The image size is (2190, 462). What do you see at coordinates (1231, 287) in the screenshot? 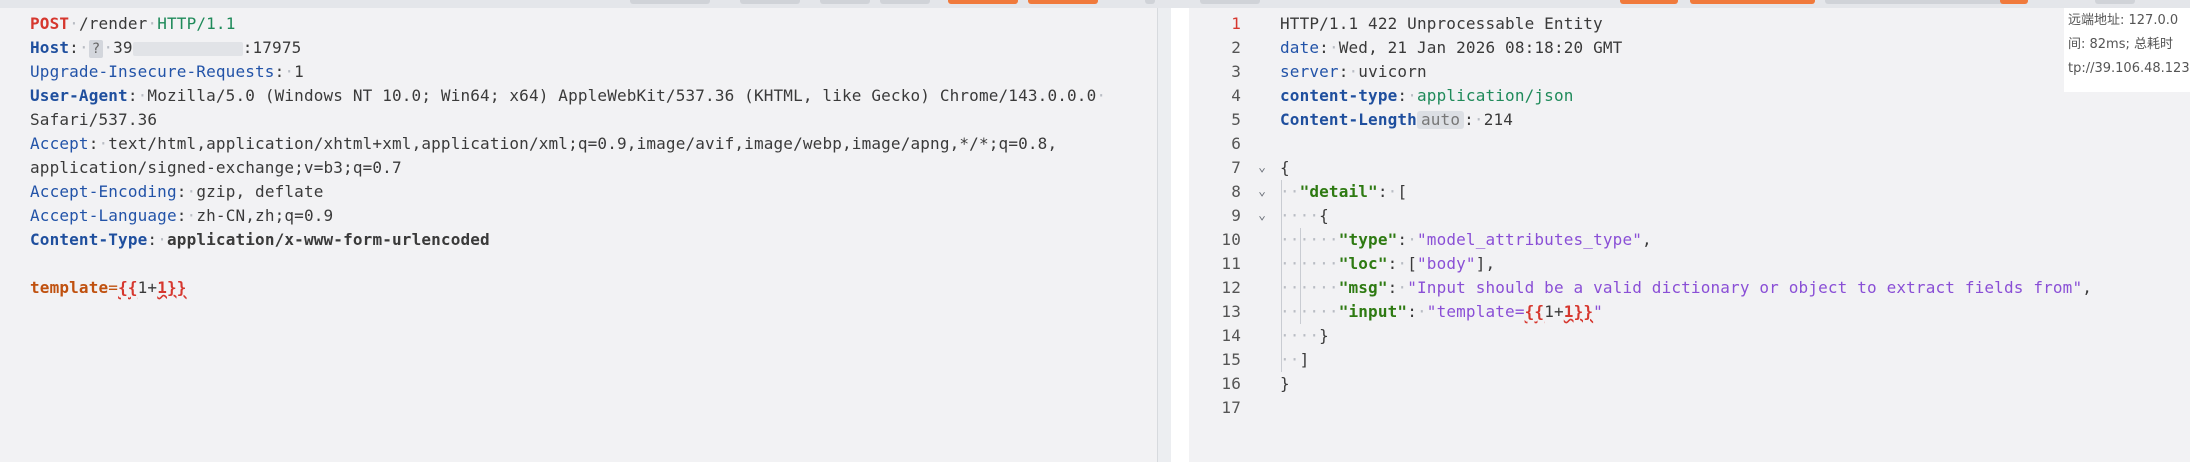
I see `line-number: 12` at bounding box center [1231, 287].